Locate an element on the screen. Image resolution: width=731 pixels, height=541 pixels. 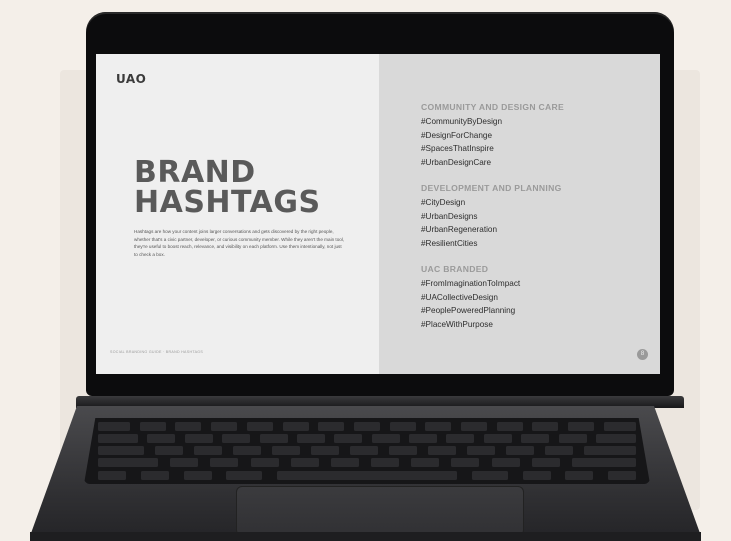
hashtag: #UrbanDesignCare is located at coordinates (456, 162).